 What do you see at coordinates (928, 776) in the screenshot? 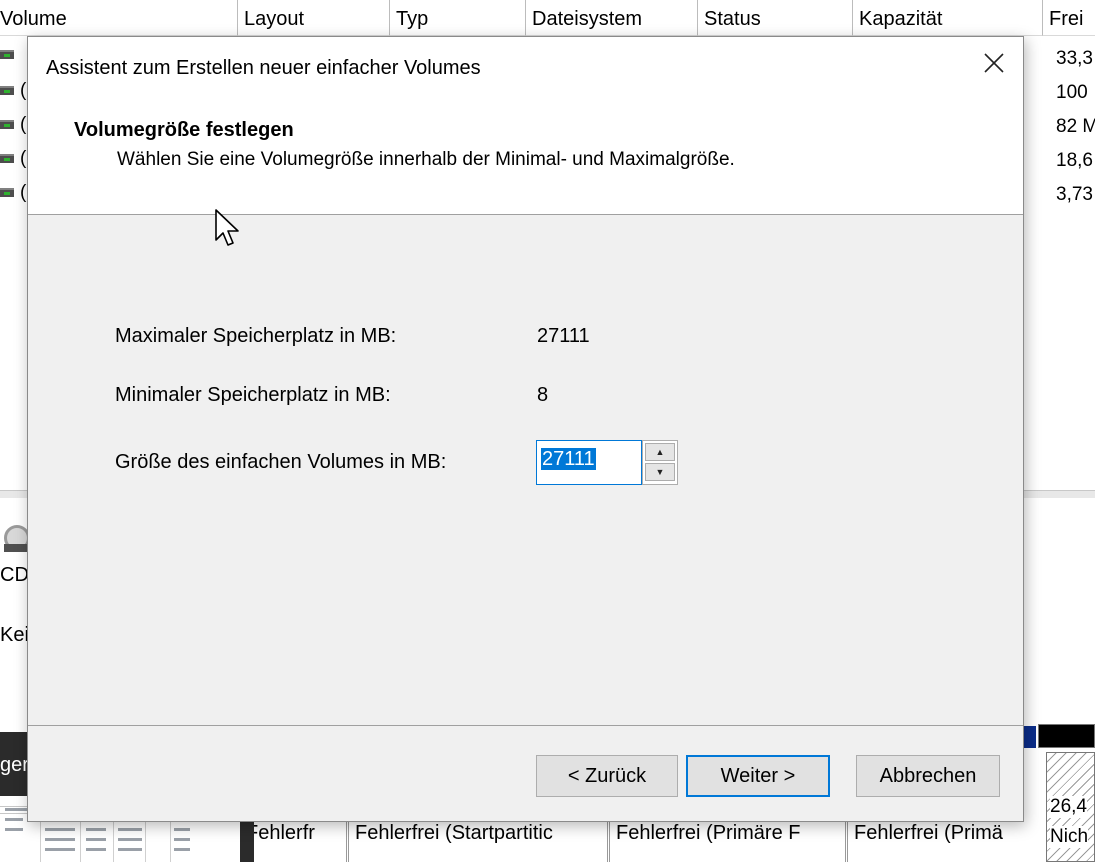
I see `cancel-button: Abbrechen` at bounding box center [928, 776].